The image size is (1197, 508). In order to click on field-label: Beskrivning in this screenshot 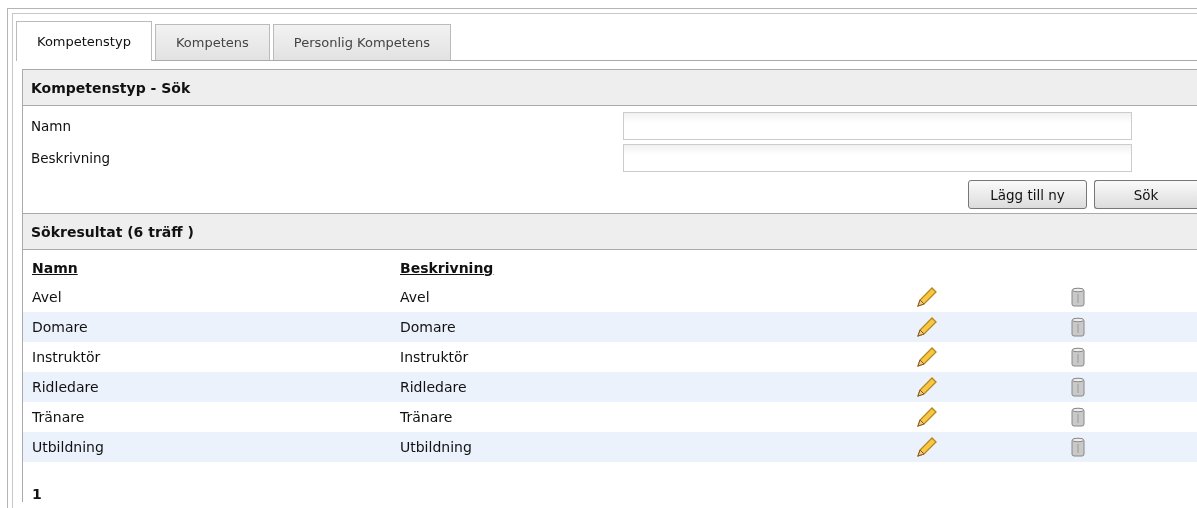, I will do `click(71, 158)`.